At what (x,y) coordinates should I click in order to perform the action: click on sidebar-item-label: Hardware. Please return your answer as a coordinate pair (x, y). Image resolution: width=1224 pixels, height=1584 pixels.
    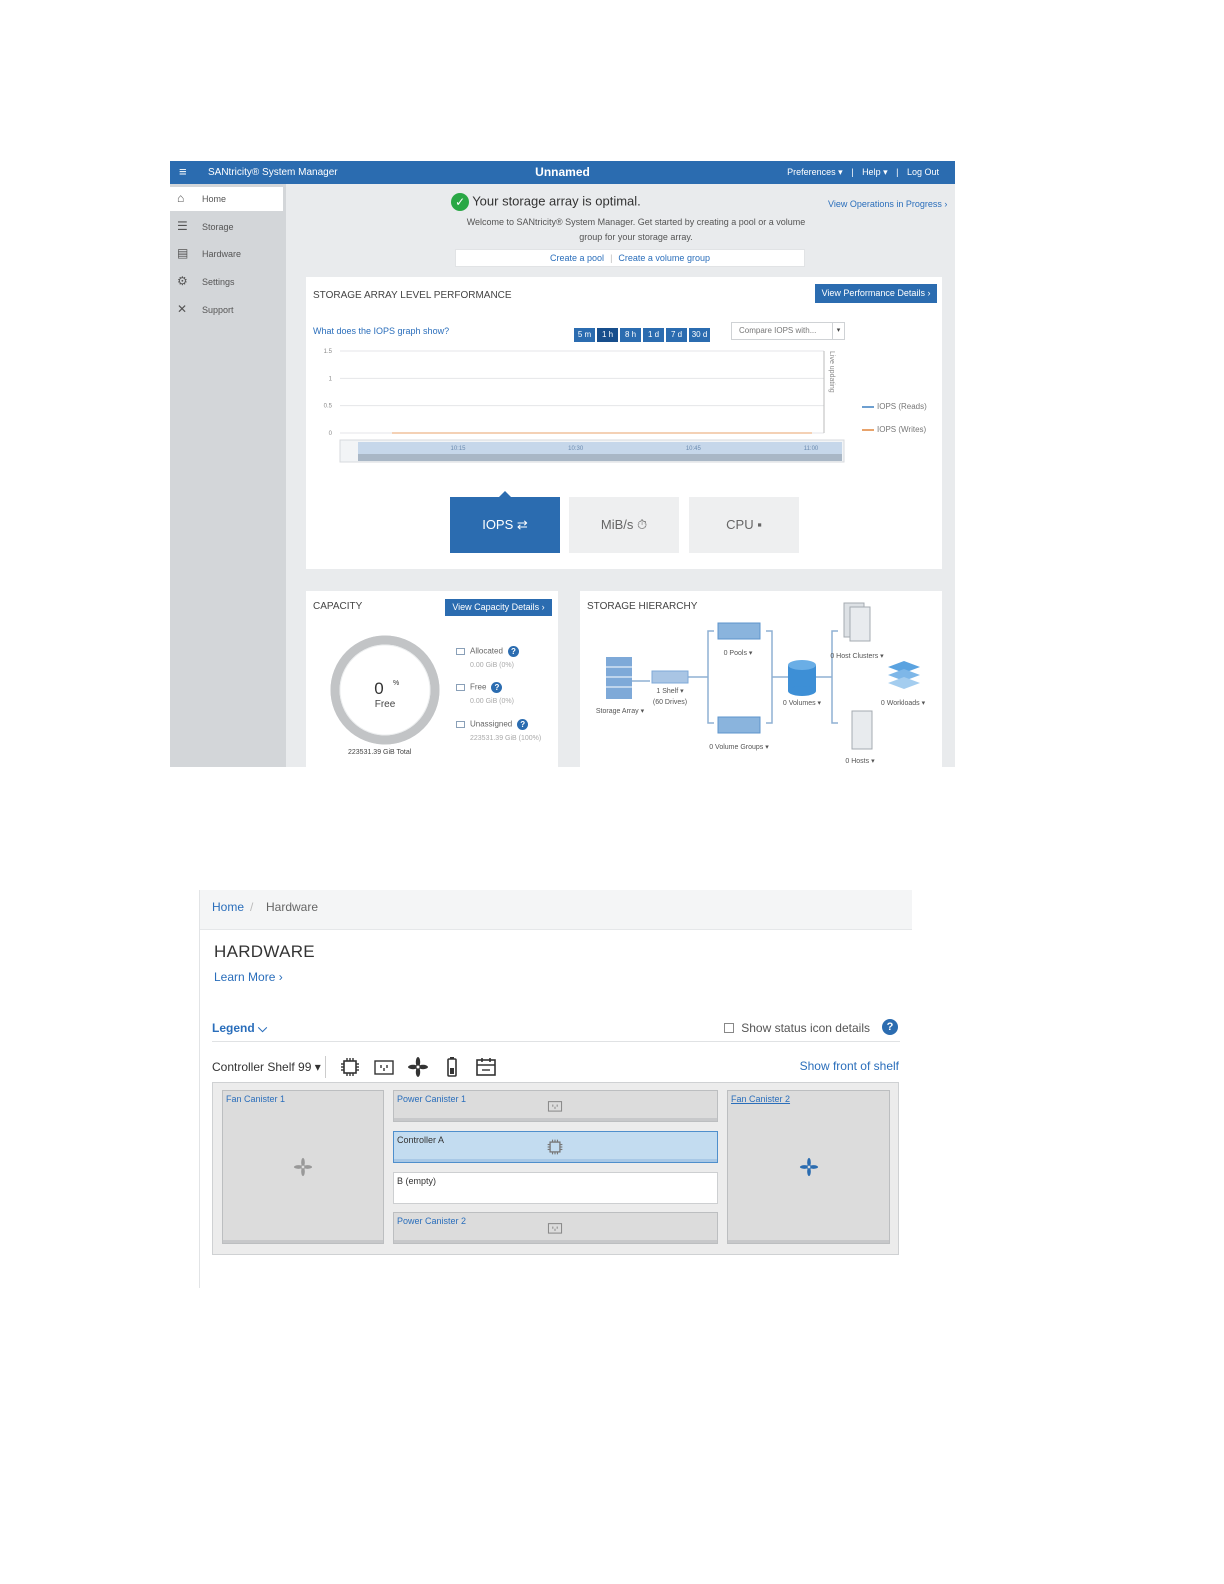
    Looking at the image, I should click on (222, 254).